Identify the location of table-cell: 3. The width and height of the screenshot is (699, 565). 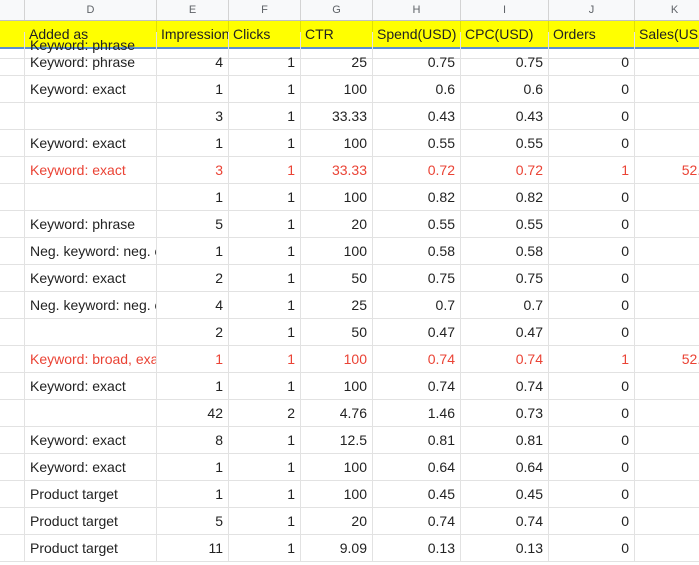
(193, 116).